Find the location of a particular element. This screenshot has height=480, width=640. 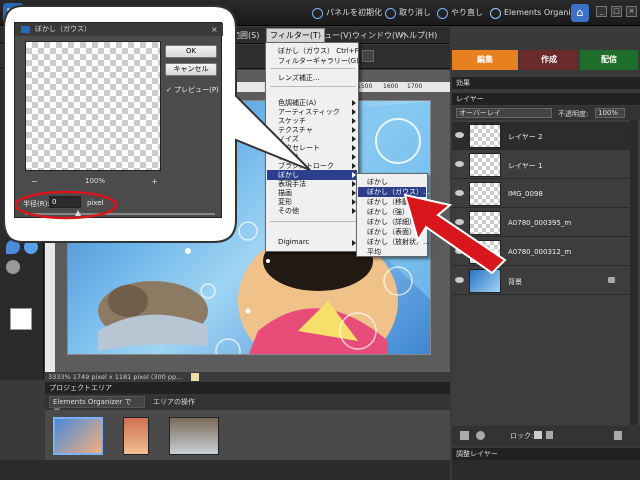

adjust-layer-header: 調整レイヤー is located at coordinates (546, 454).